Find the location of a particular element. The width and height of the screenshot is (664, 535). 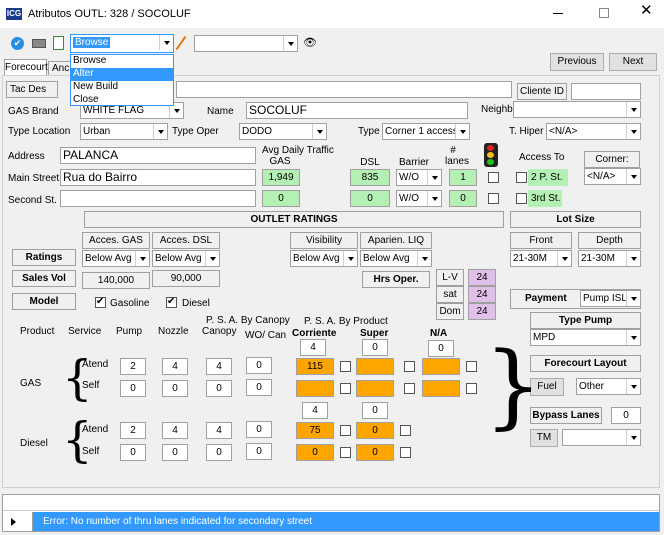

previous-button: Previous is located at coordinates (577, 62).